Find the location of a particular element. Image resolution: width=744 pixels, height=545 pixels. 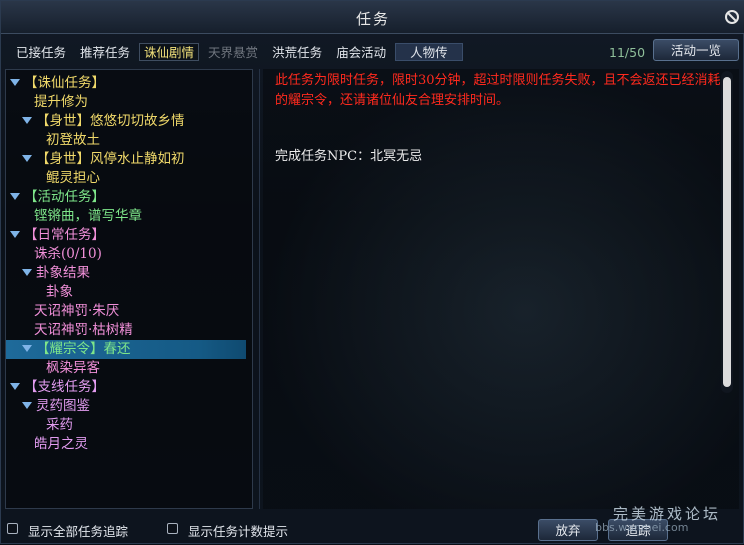

quest-tree-row: 【日常任务】 is located at coordinates (57, 235).